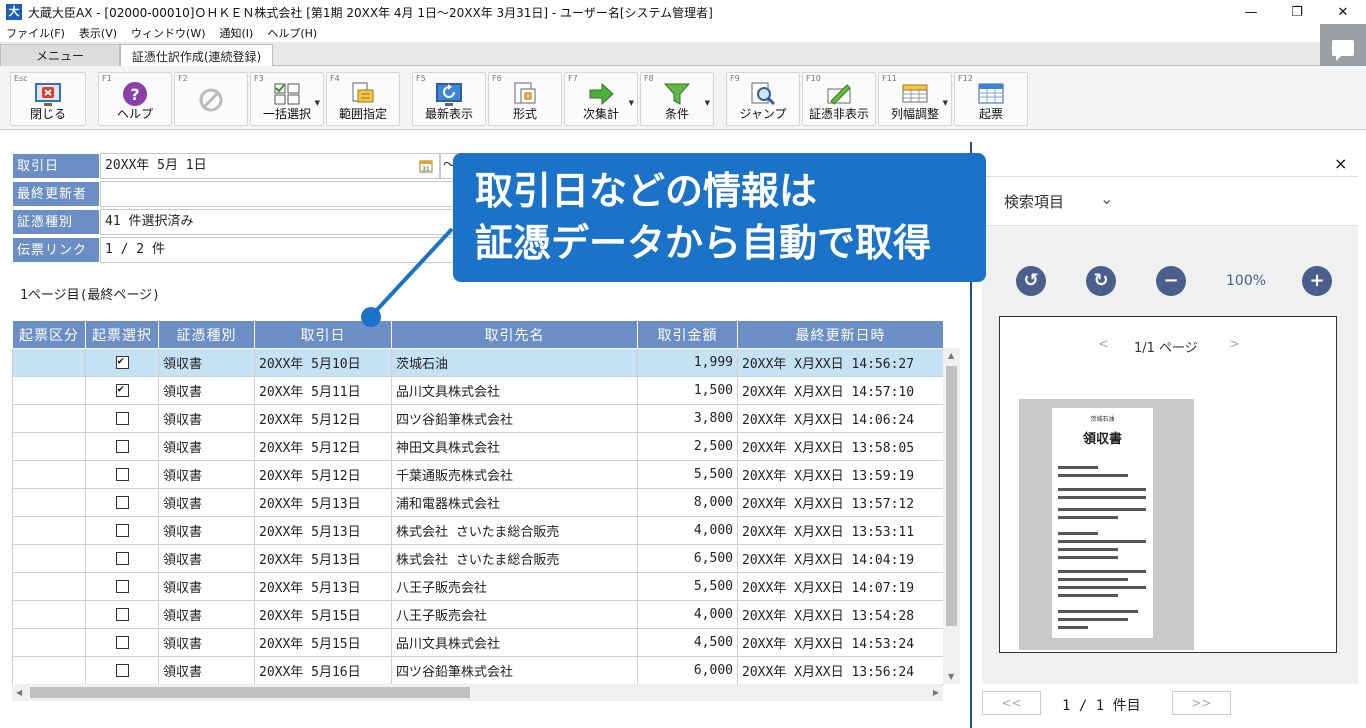  What do you see at coordinates (1251, 12) in the screenshot?
I see `minimize-button: —` at bounding box center [1251, 12].